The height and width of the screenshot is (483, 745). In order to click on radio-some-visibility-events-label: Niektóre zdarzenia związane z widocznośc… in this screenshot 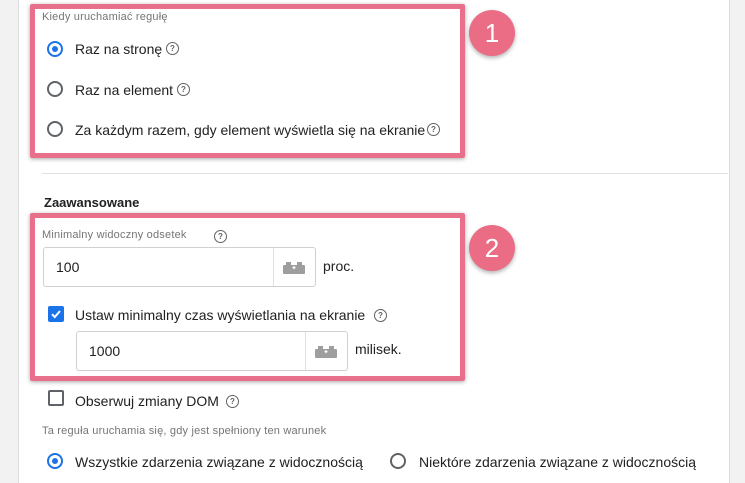, I will do `click(557, 462)`.